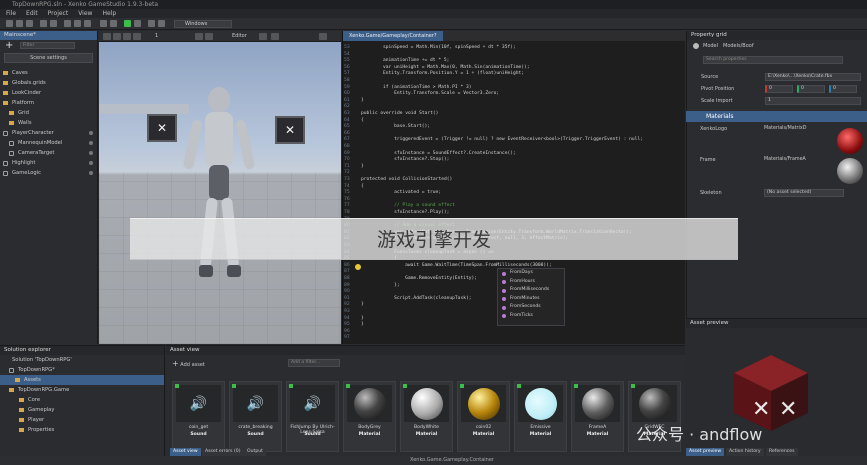  What do you see at coordinates (771, 393) in the screenshot?
I see `crate-preview: ✕ ✕` at bounding box center [771, 393].